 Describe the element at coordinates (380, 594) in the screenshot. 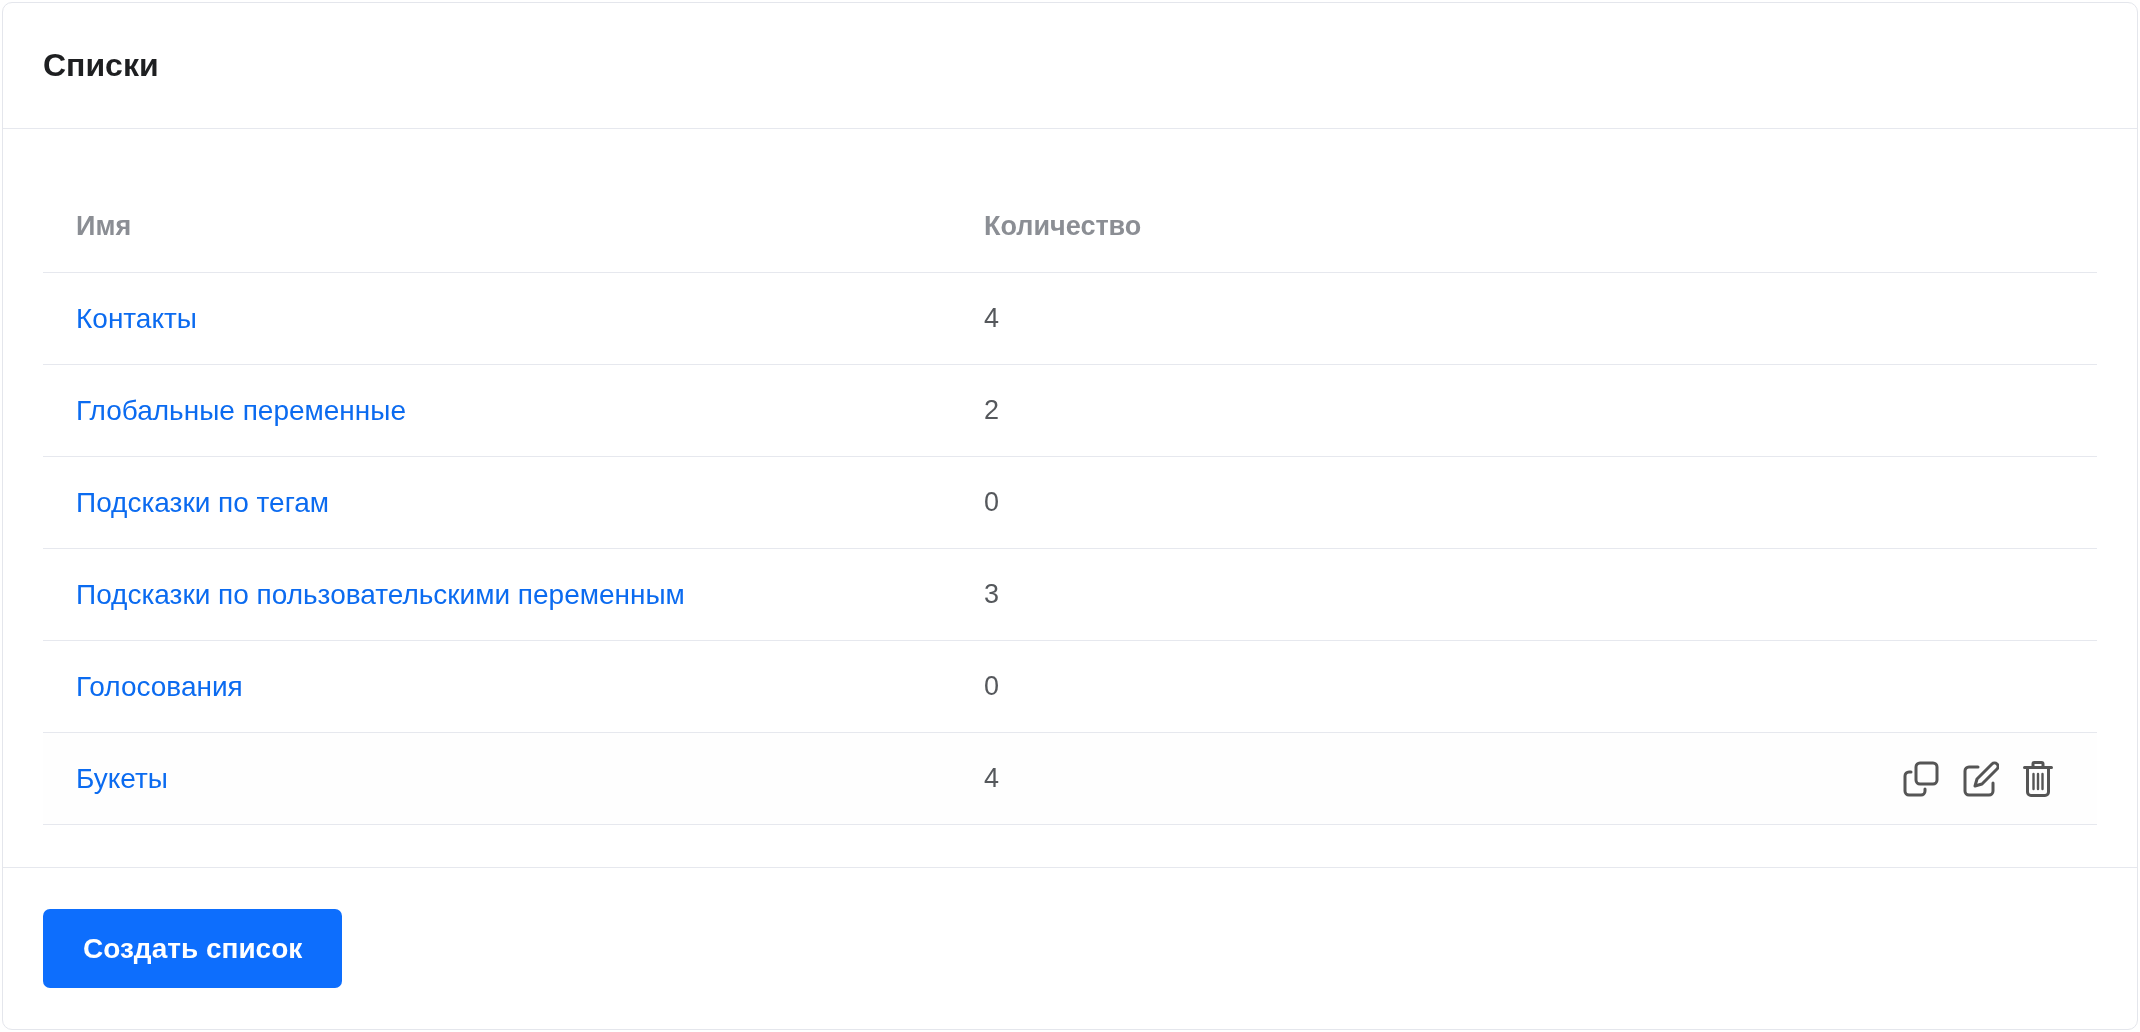

I see `list-link: Подсказки по пользовательскими переменным` at that location.